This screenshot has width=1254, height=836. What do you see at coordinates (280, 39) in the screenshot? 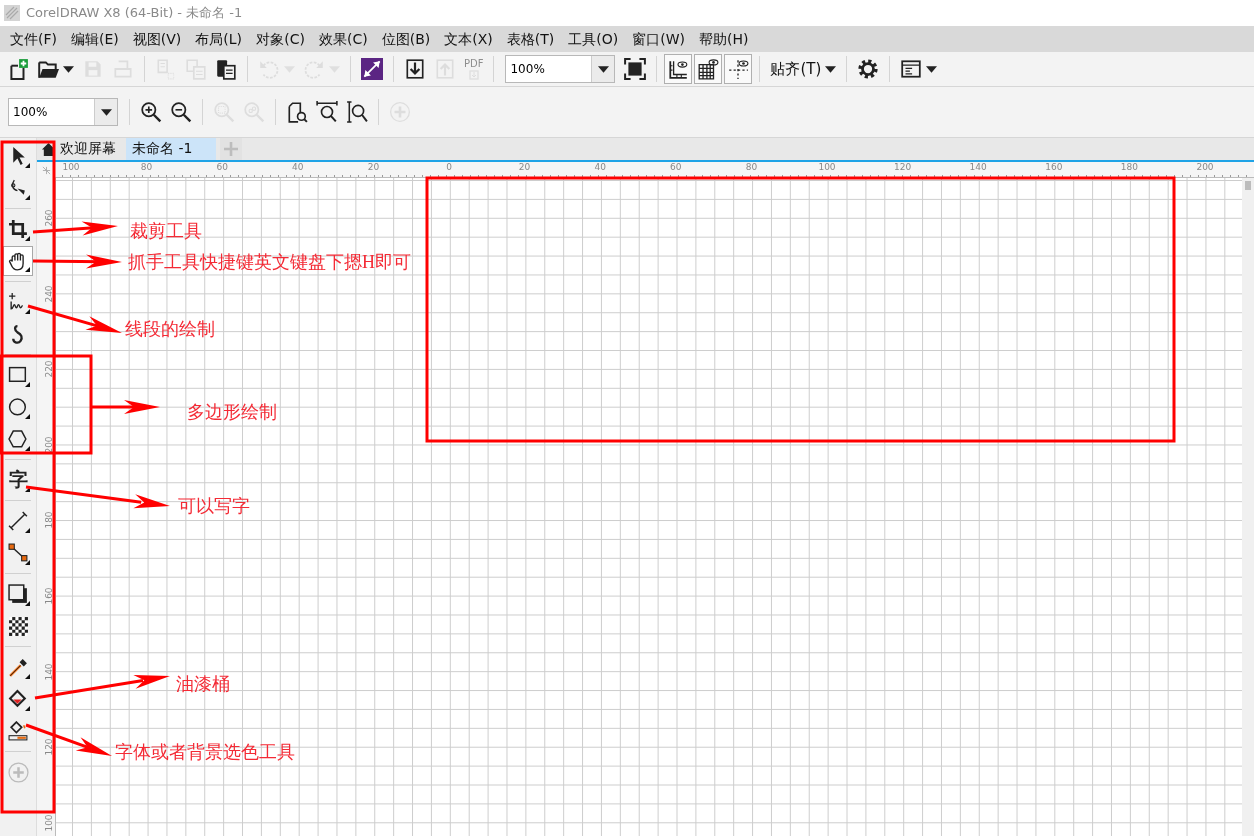
I see `menu-item: 对象(C)` at bounding box center [280, 39].